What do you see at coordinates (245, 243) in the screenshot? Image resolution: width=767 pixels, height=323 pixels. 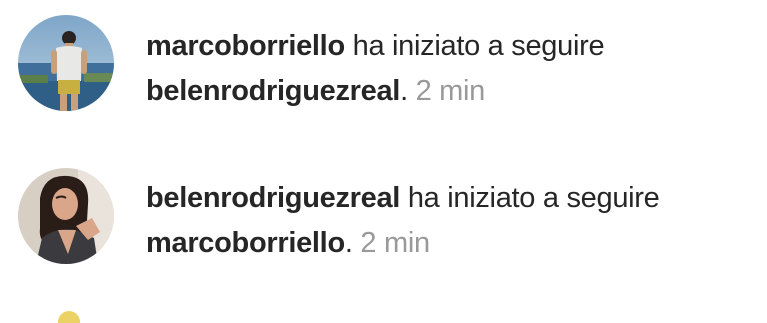 I see `target-username: marcoborriello` at bounding box center [245, 243].